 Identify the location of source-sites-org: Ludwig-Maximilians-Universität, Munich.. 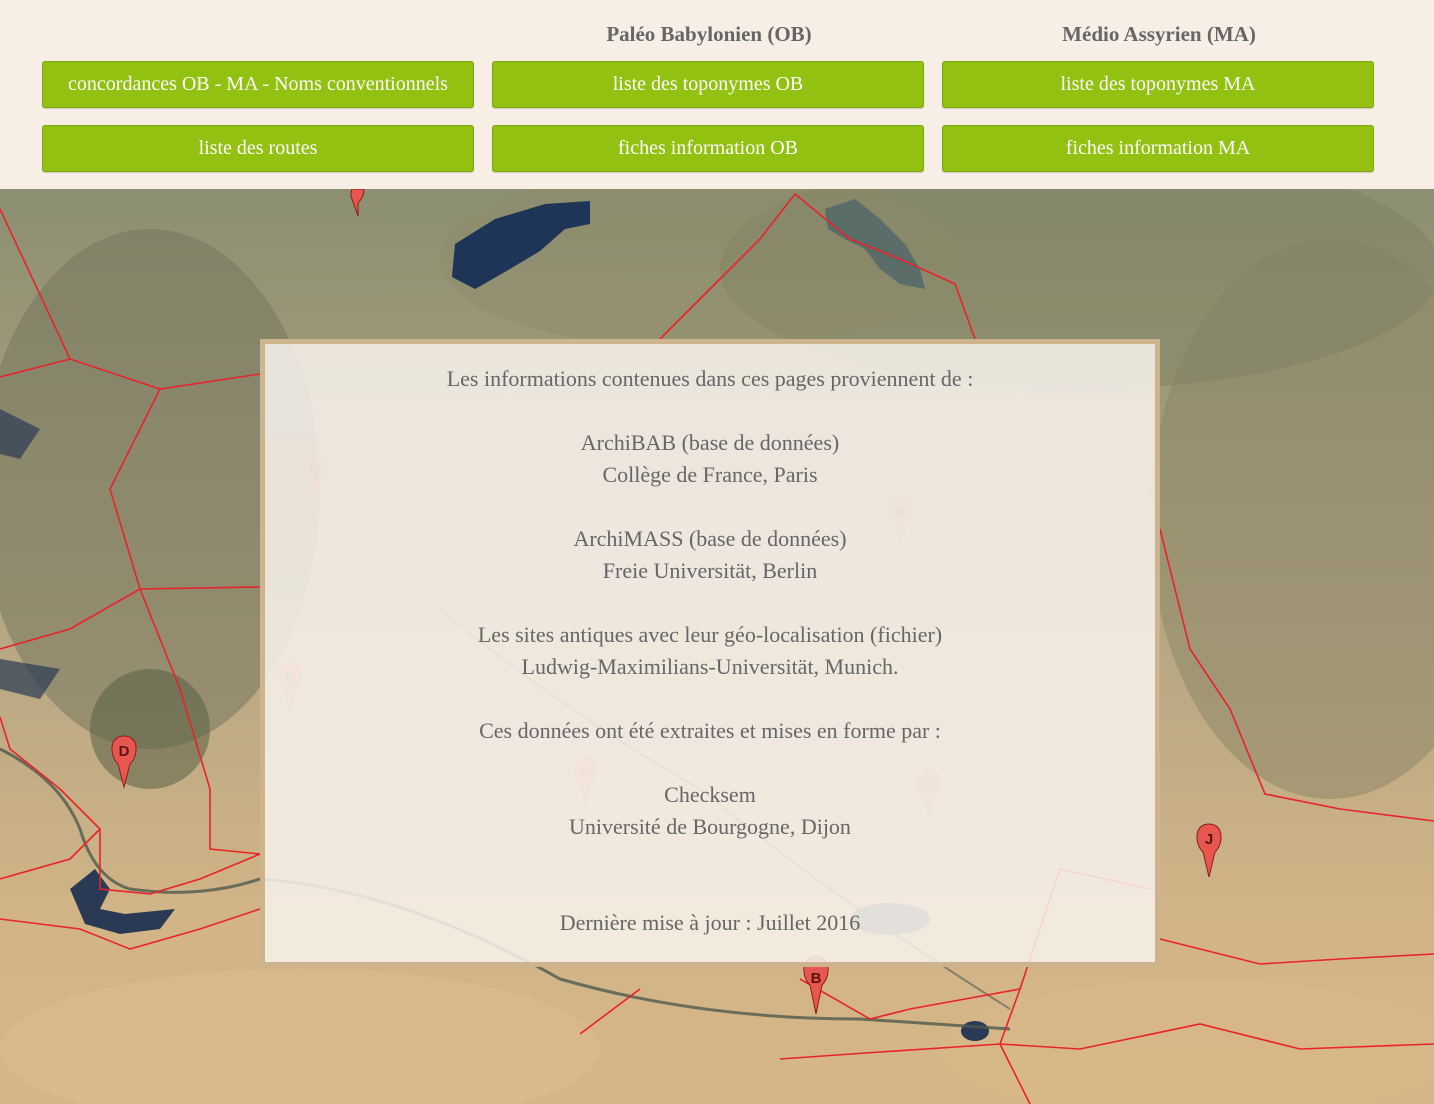
(710, 666).